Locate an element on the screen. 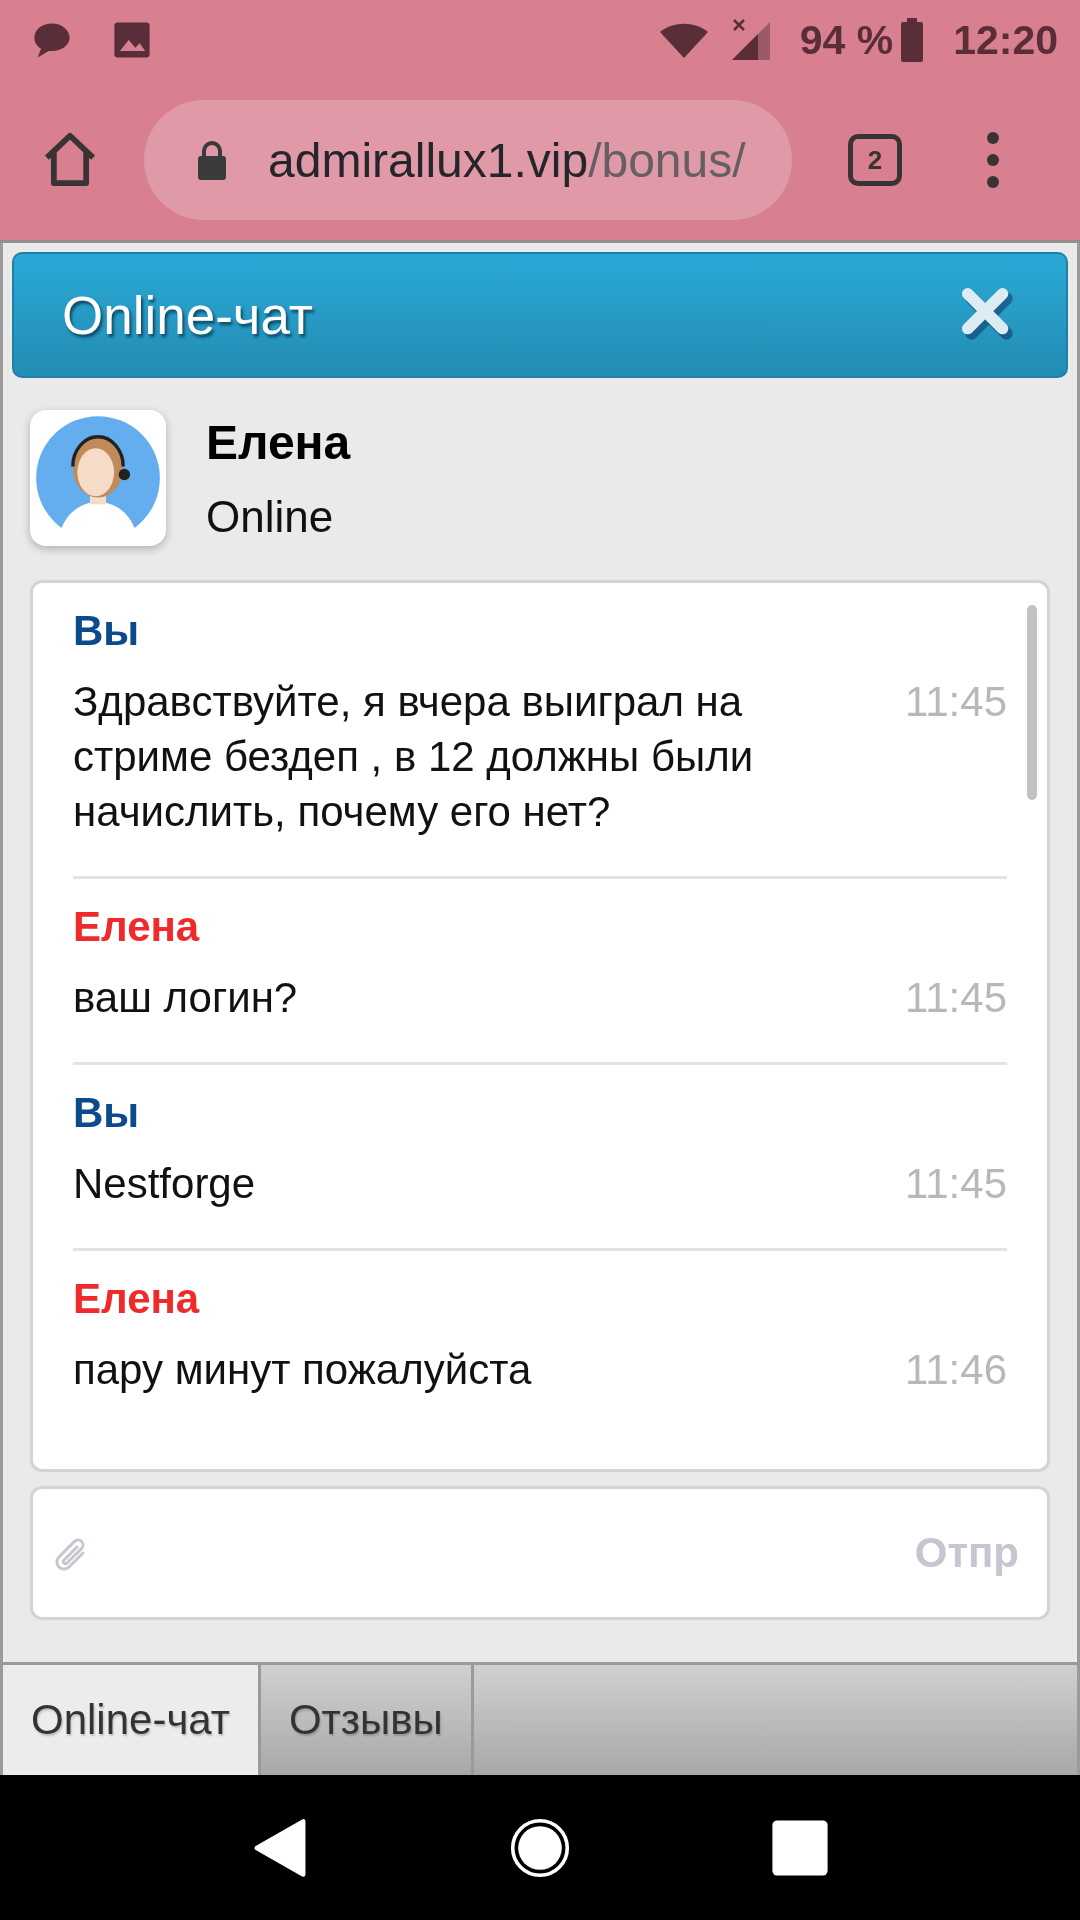 Image resolution: width=1080 pixels, height=1920 pixels. agent-status: Online is located at coordinates (270, 516).